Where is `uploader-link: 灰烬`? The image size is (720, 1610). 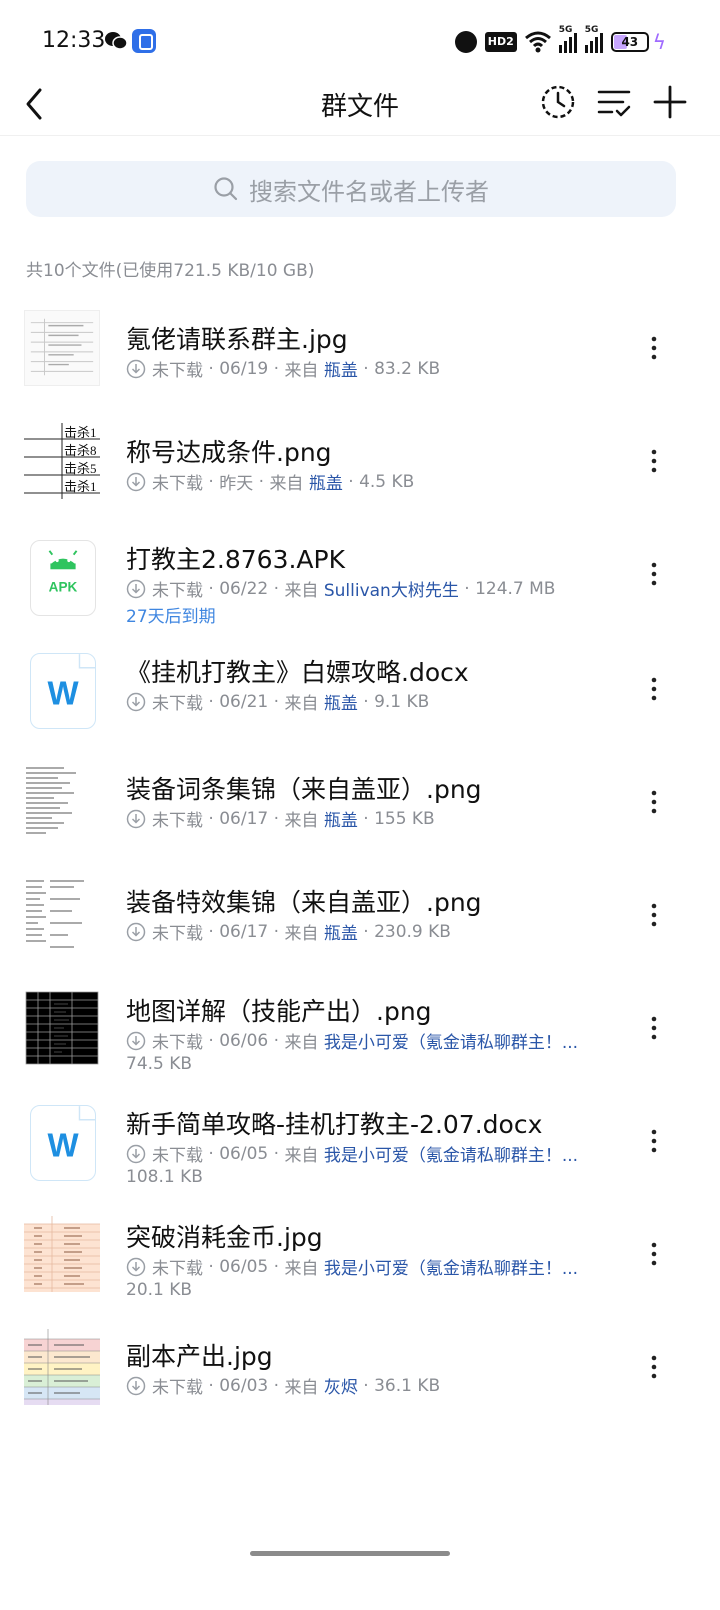
uploader-link: 灰烬 is located at coordinates (341, 1385).